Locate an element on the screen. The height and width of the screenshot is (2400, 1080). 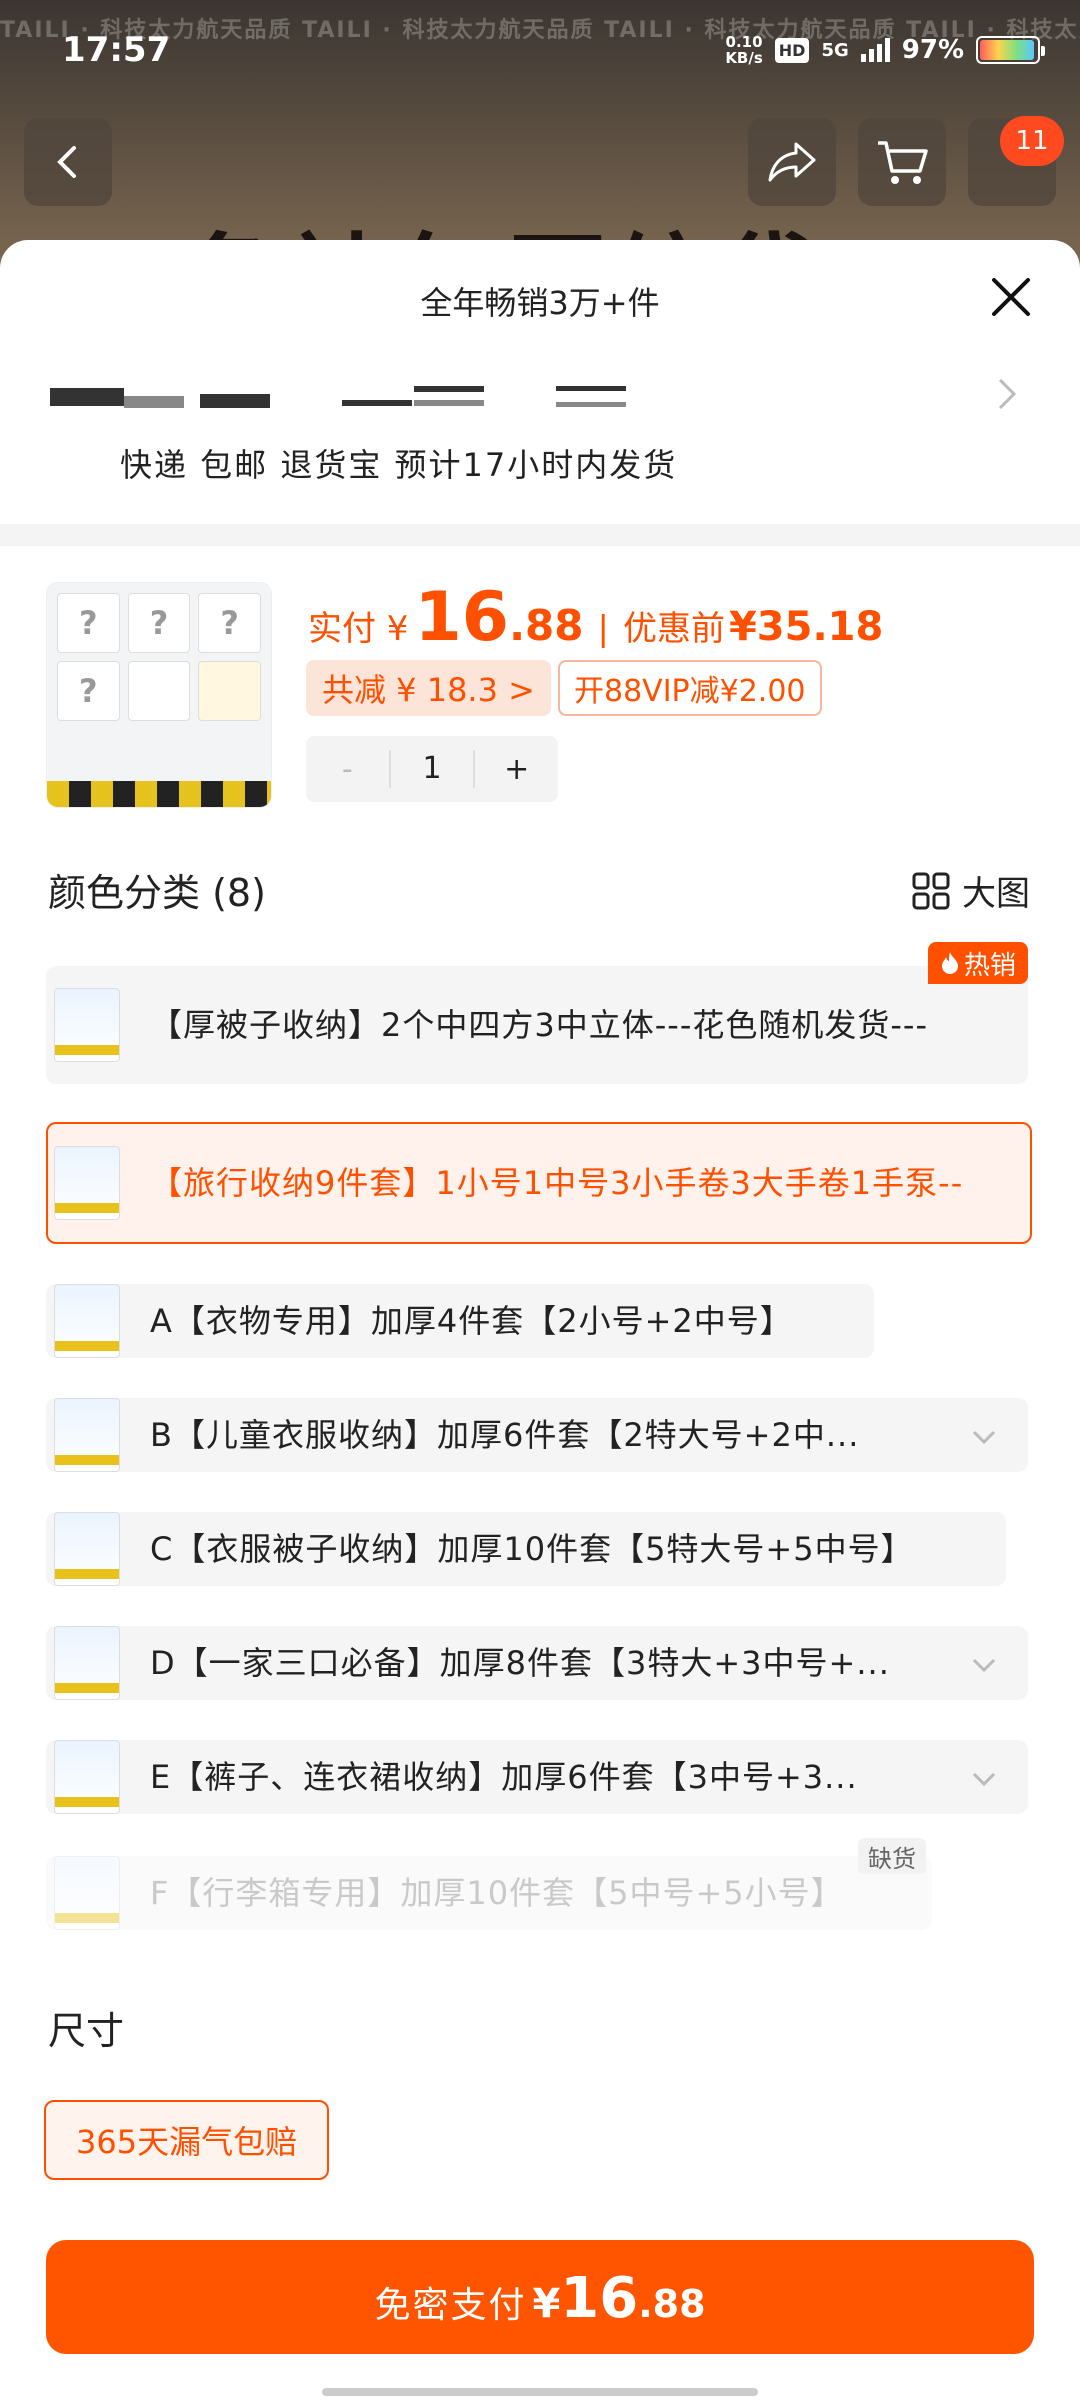
price-decimal: .88 is located at coordinates (546, 625).